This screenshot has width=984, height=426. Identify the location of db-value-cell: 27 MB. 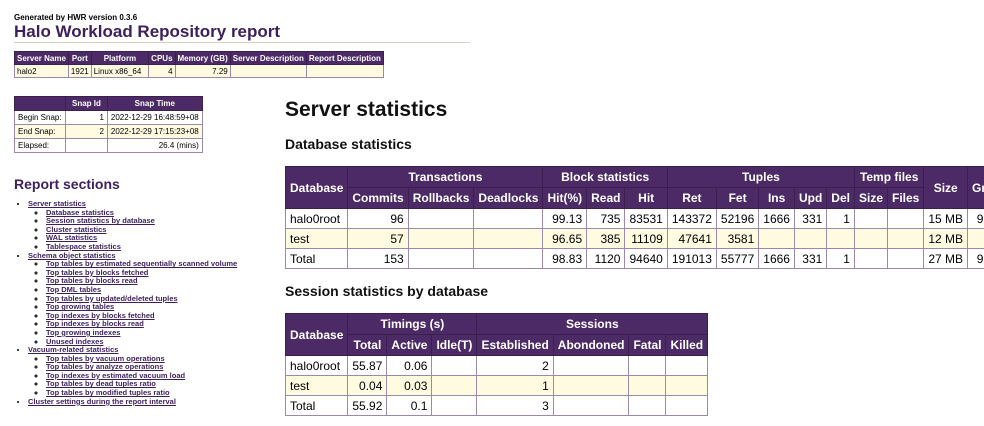
(946, 258).